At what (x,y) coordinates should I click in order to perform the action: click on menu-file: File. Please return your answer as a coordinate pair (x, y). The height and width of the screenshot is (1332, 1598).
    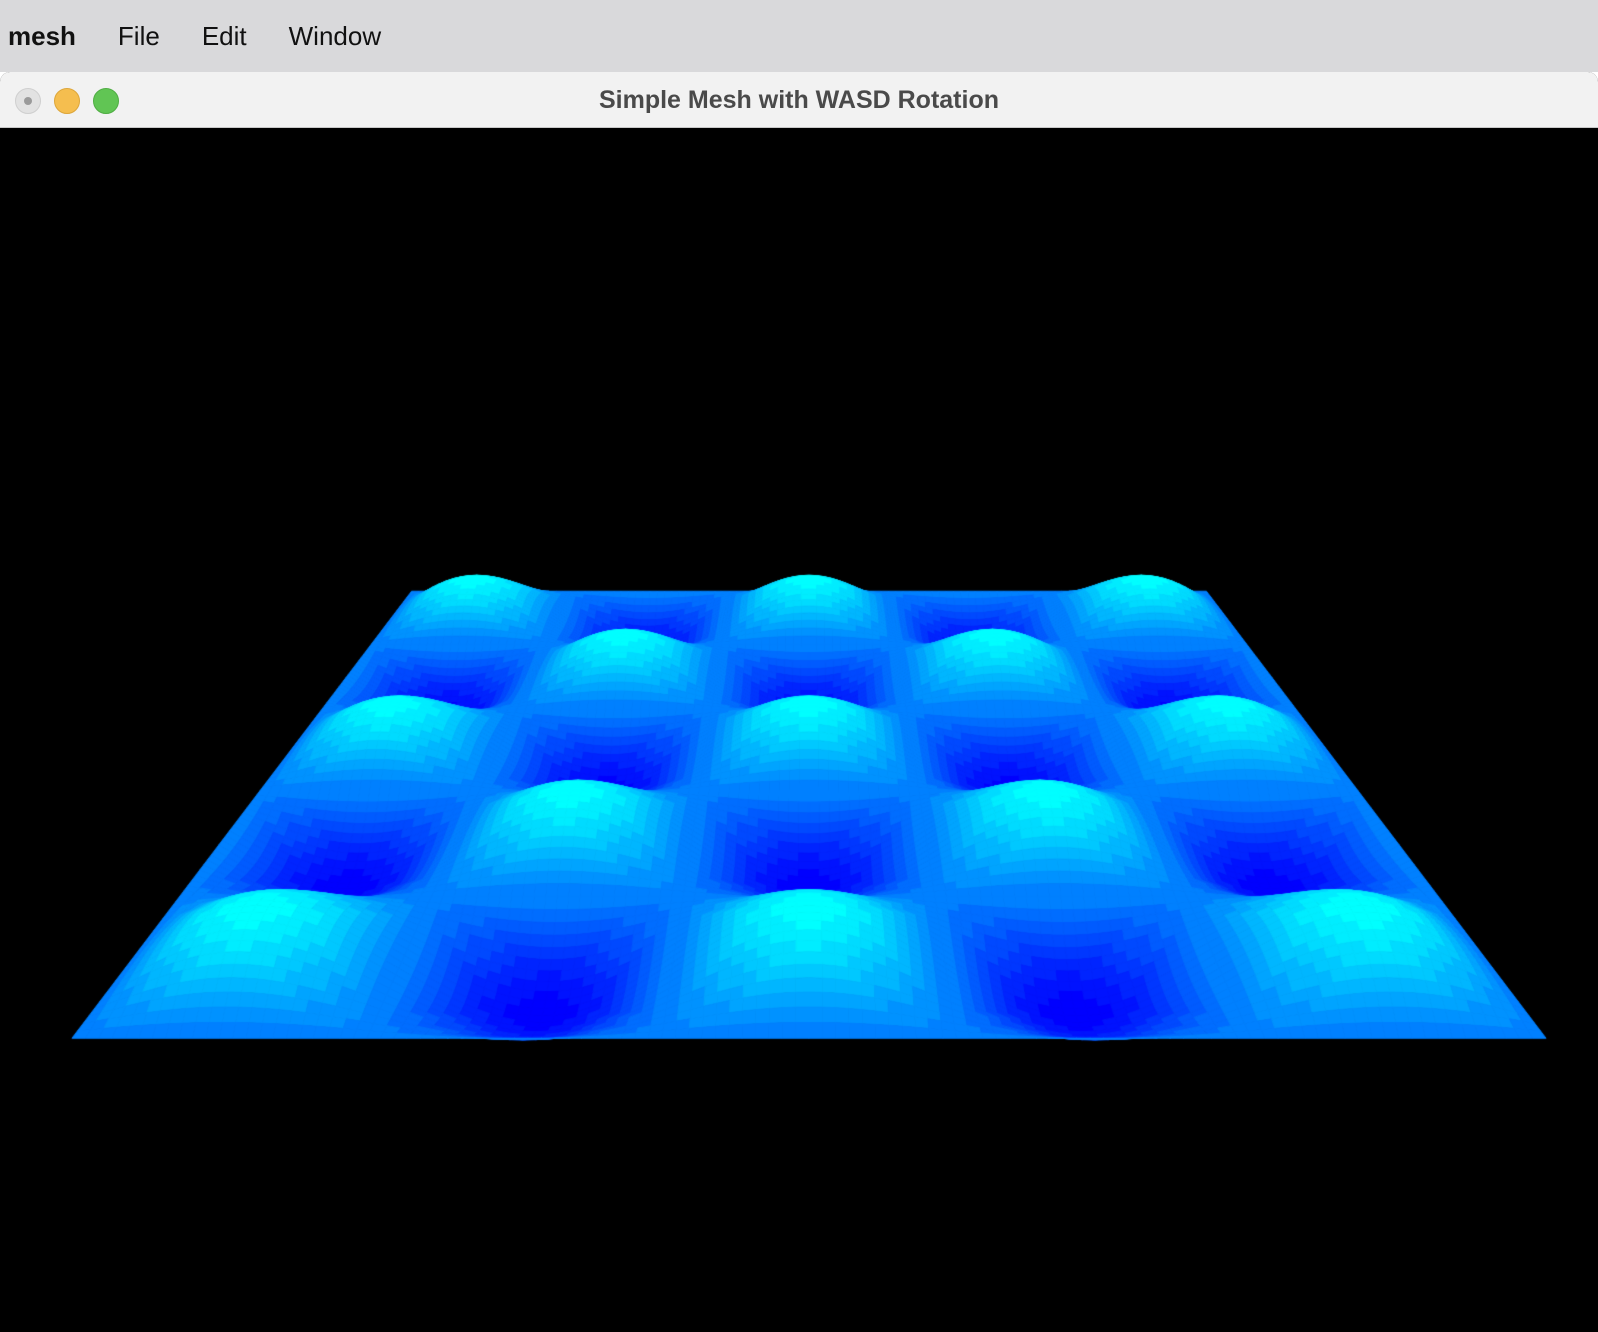
    Looking at the image, I should click on (139, 36).